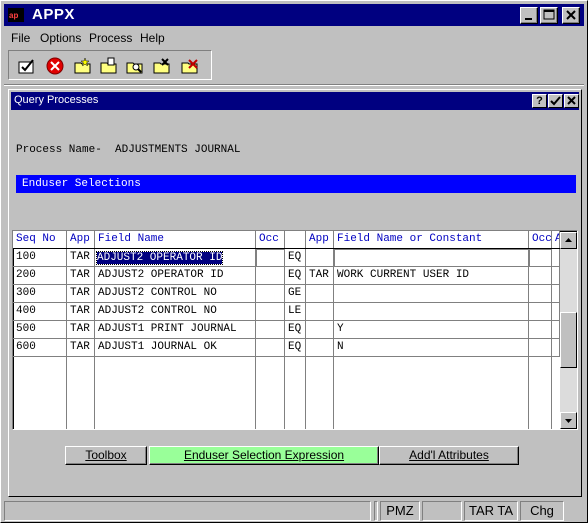  I want to click on status-divider, so click(376, 511).